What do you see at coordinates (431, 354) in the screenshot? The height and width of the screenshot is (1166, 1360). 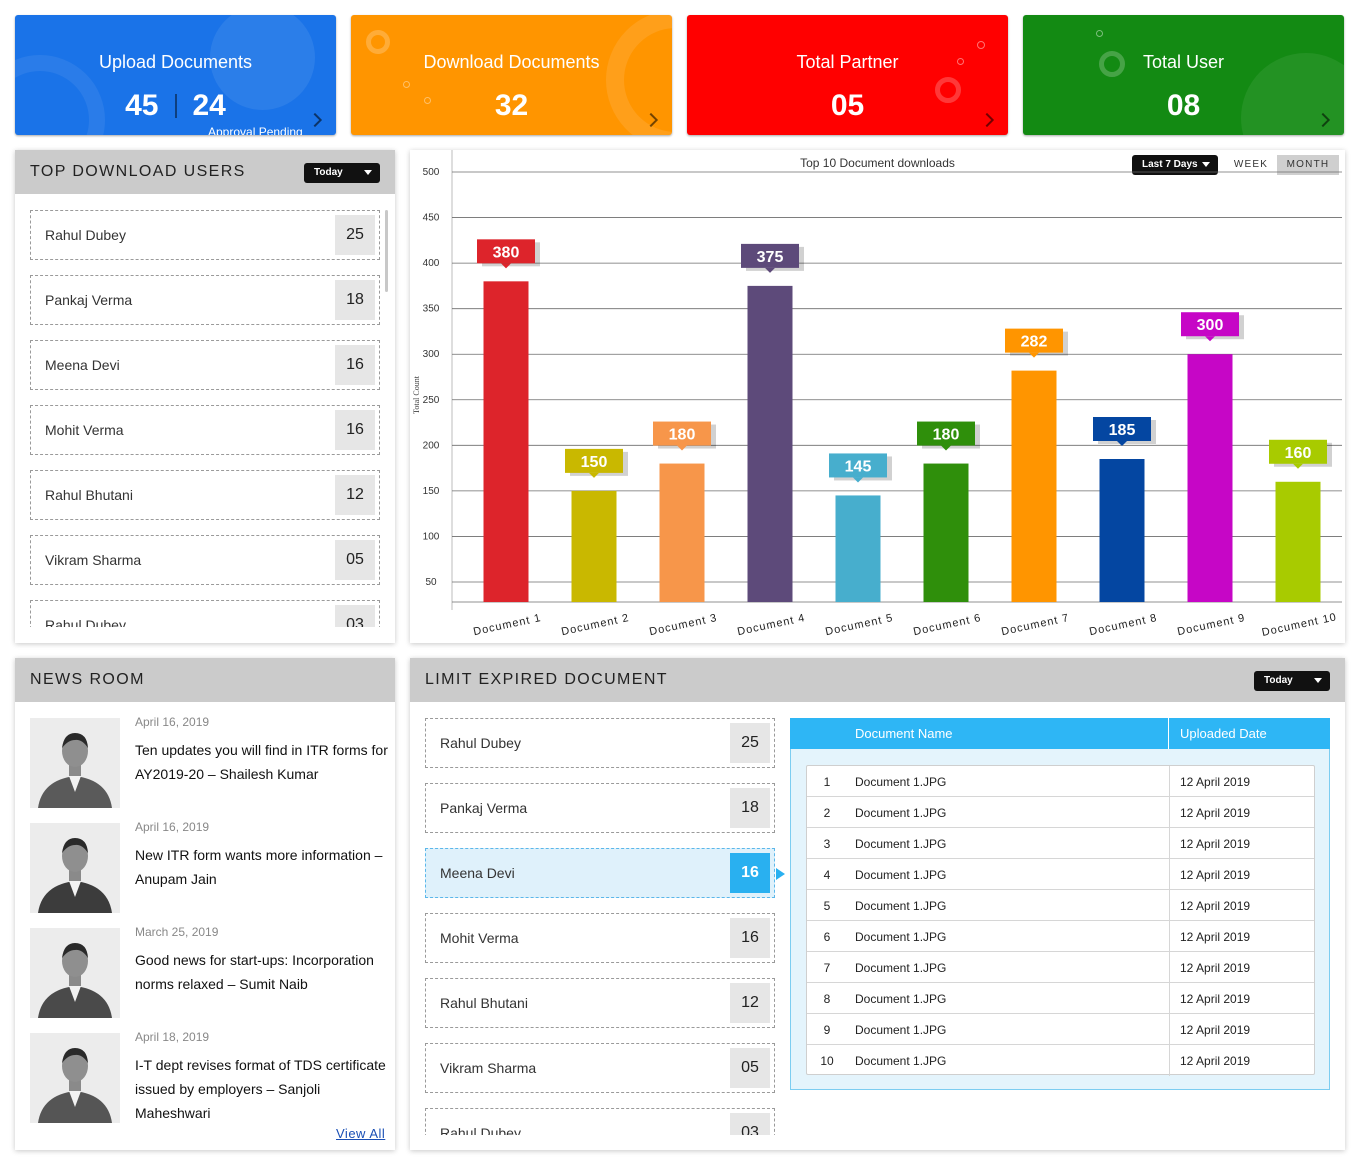 I see `y-tick-label: 300` at bounding box center [431, 354].